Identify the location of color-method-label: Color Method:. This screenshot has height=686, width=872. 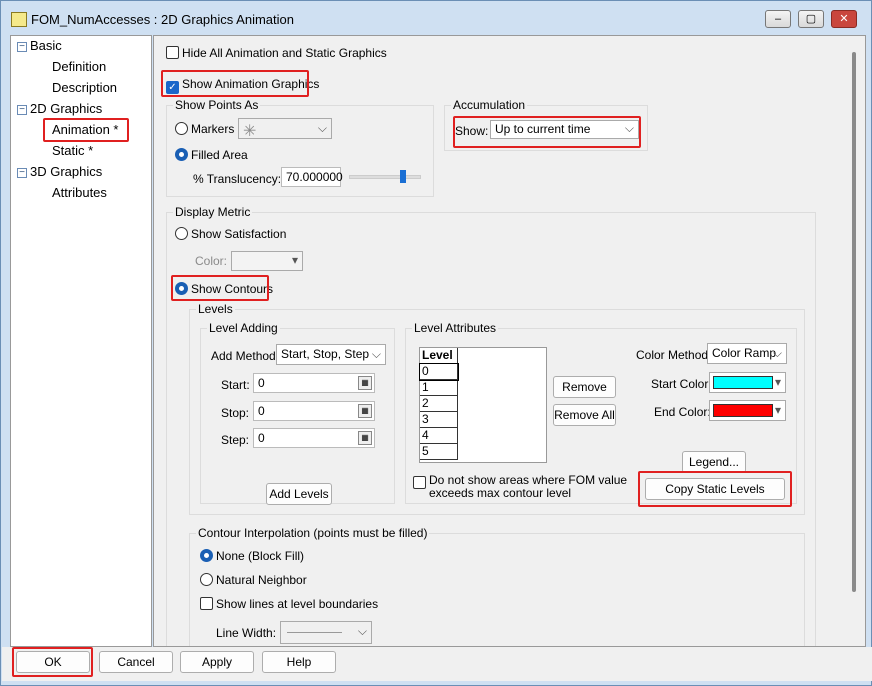
(674, 355).